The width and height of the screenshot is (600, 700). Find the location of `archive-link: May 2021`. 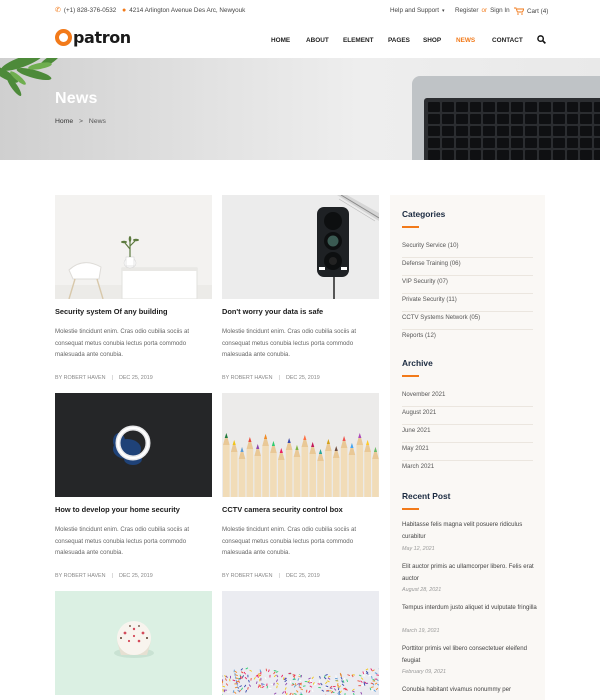

archive-link: May 2021 is located at coordinates (467, 452).